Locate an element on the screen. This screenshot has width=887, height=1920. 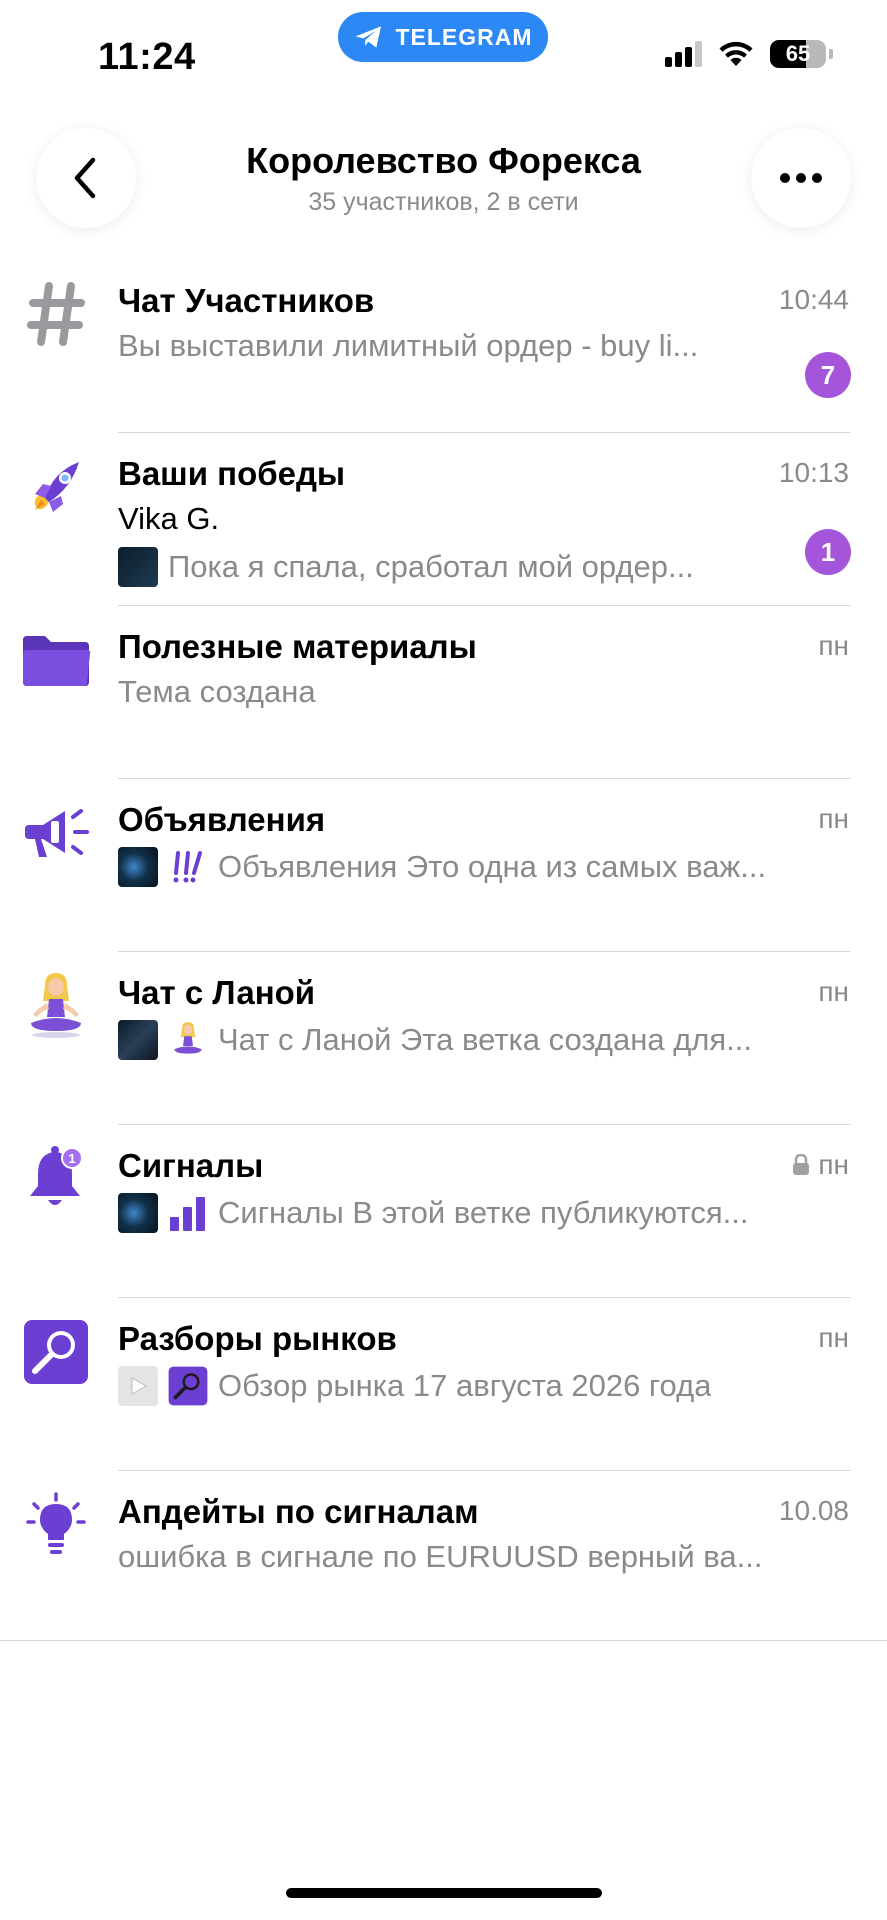
bell-icon: 1 is located at coordinates (56, 1179).